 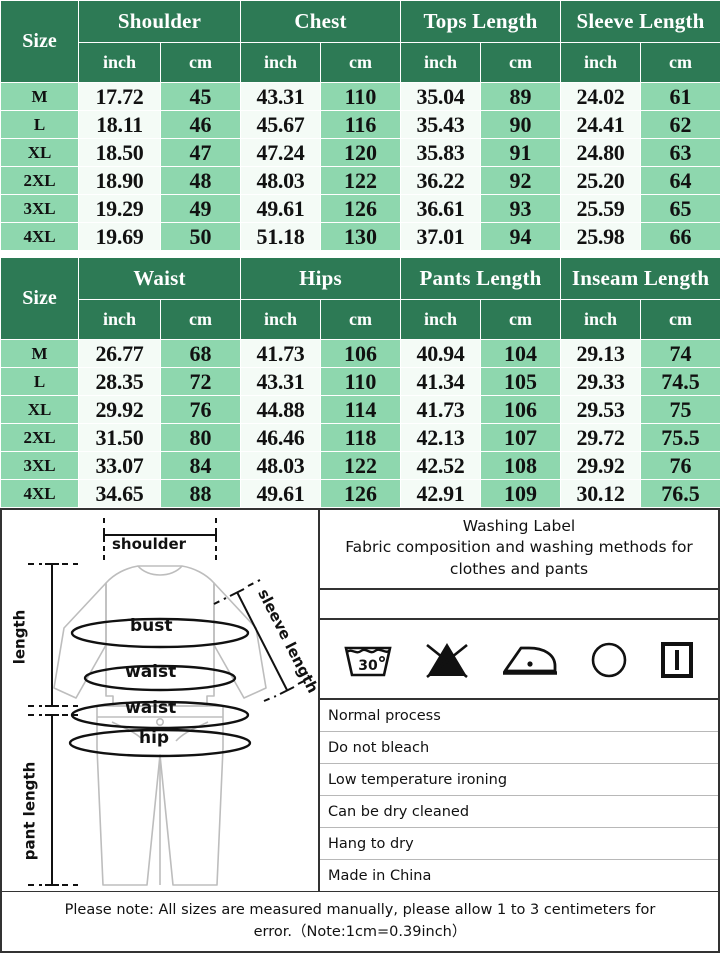 I want to click on pants-cell: 122, so click(x=360, y=465).